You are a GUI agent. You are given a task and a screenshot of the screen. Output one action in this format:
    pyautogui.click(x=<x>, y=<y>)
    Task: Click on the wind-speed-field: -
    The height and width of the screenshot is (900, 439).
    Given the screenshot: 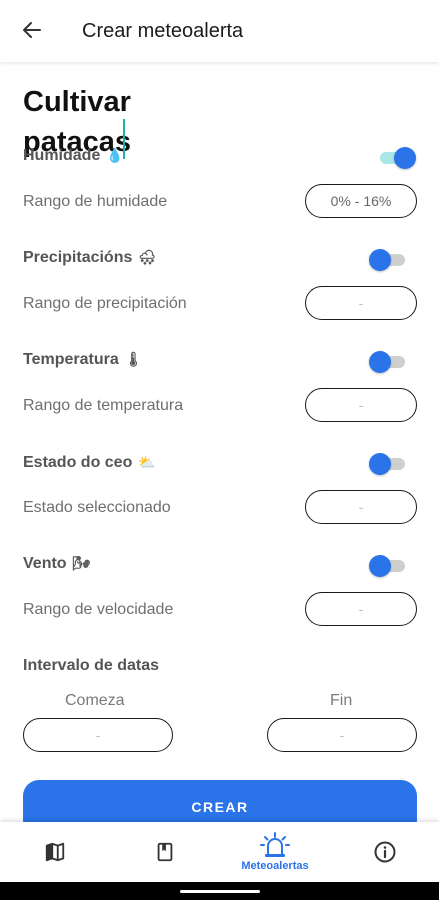 What is the action you would take?
    pyautogui.click(x=361, y=609)
    